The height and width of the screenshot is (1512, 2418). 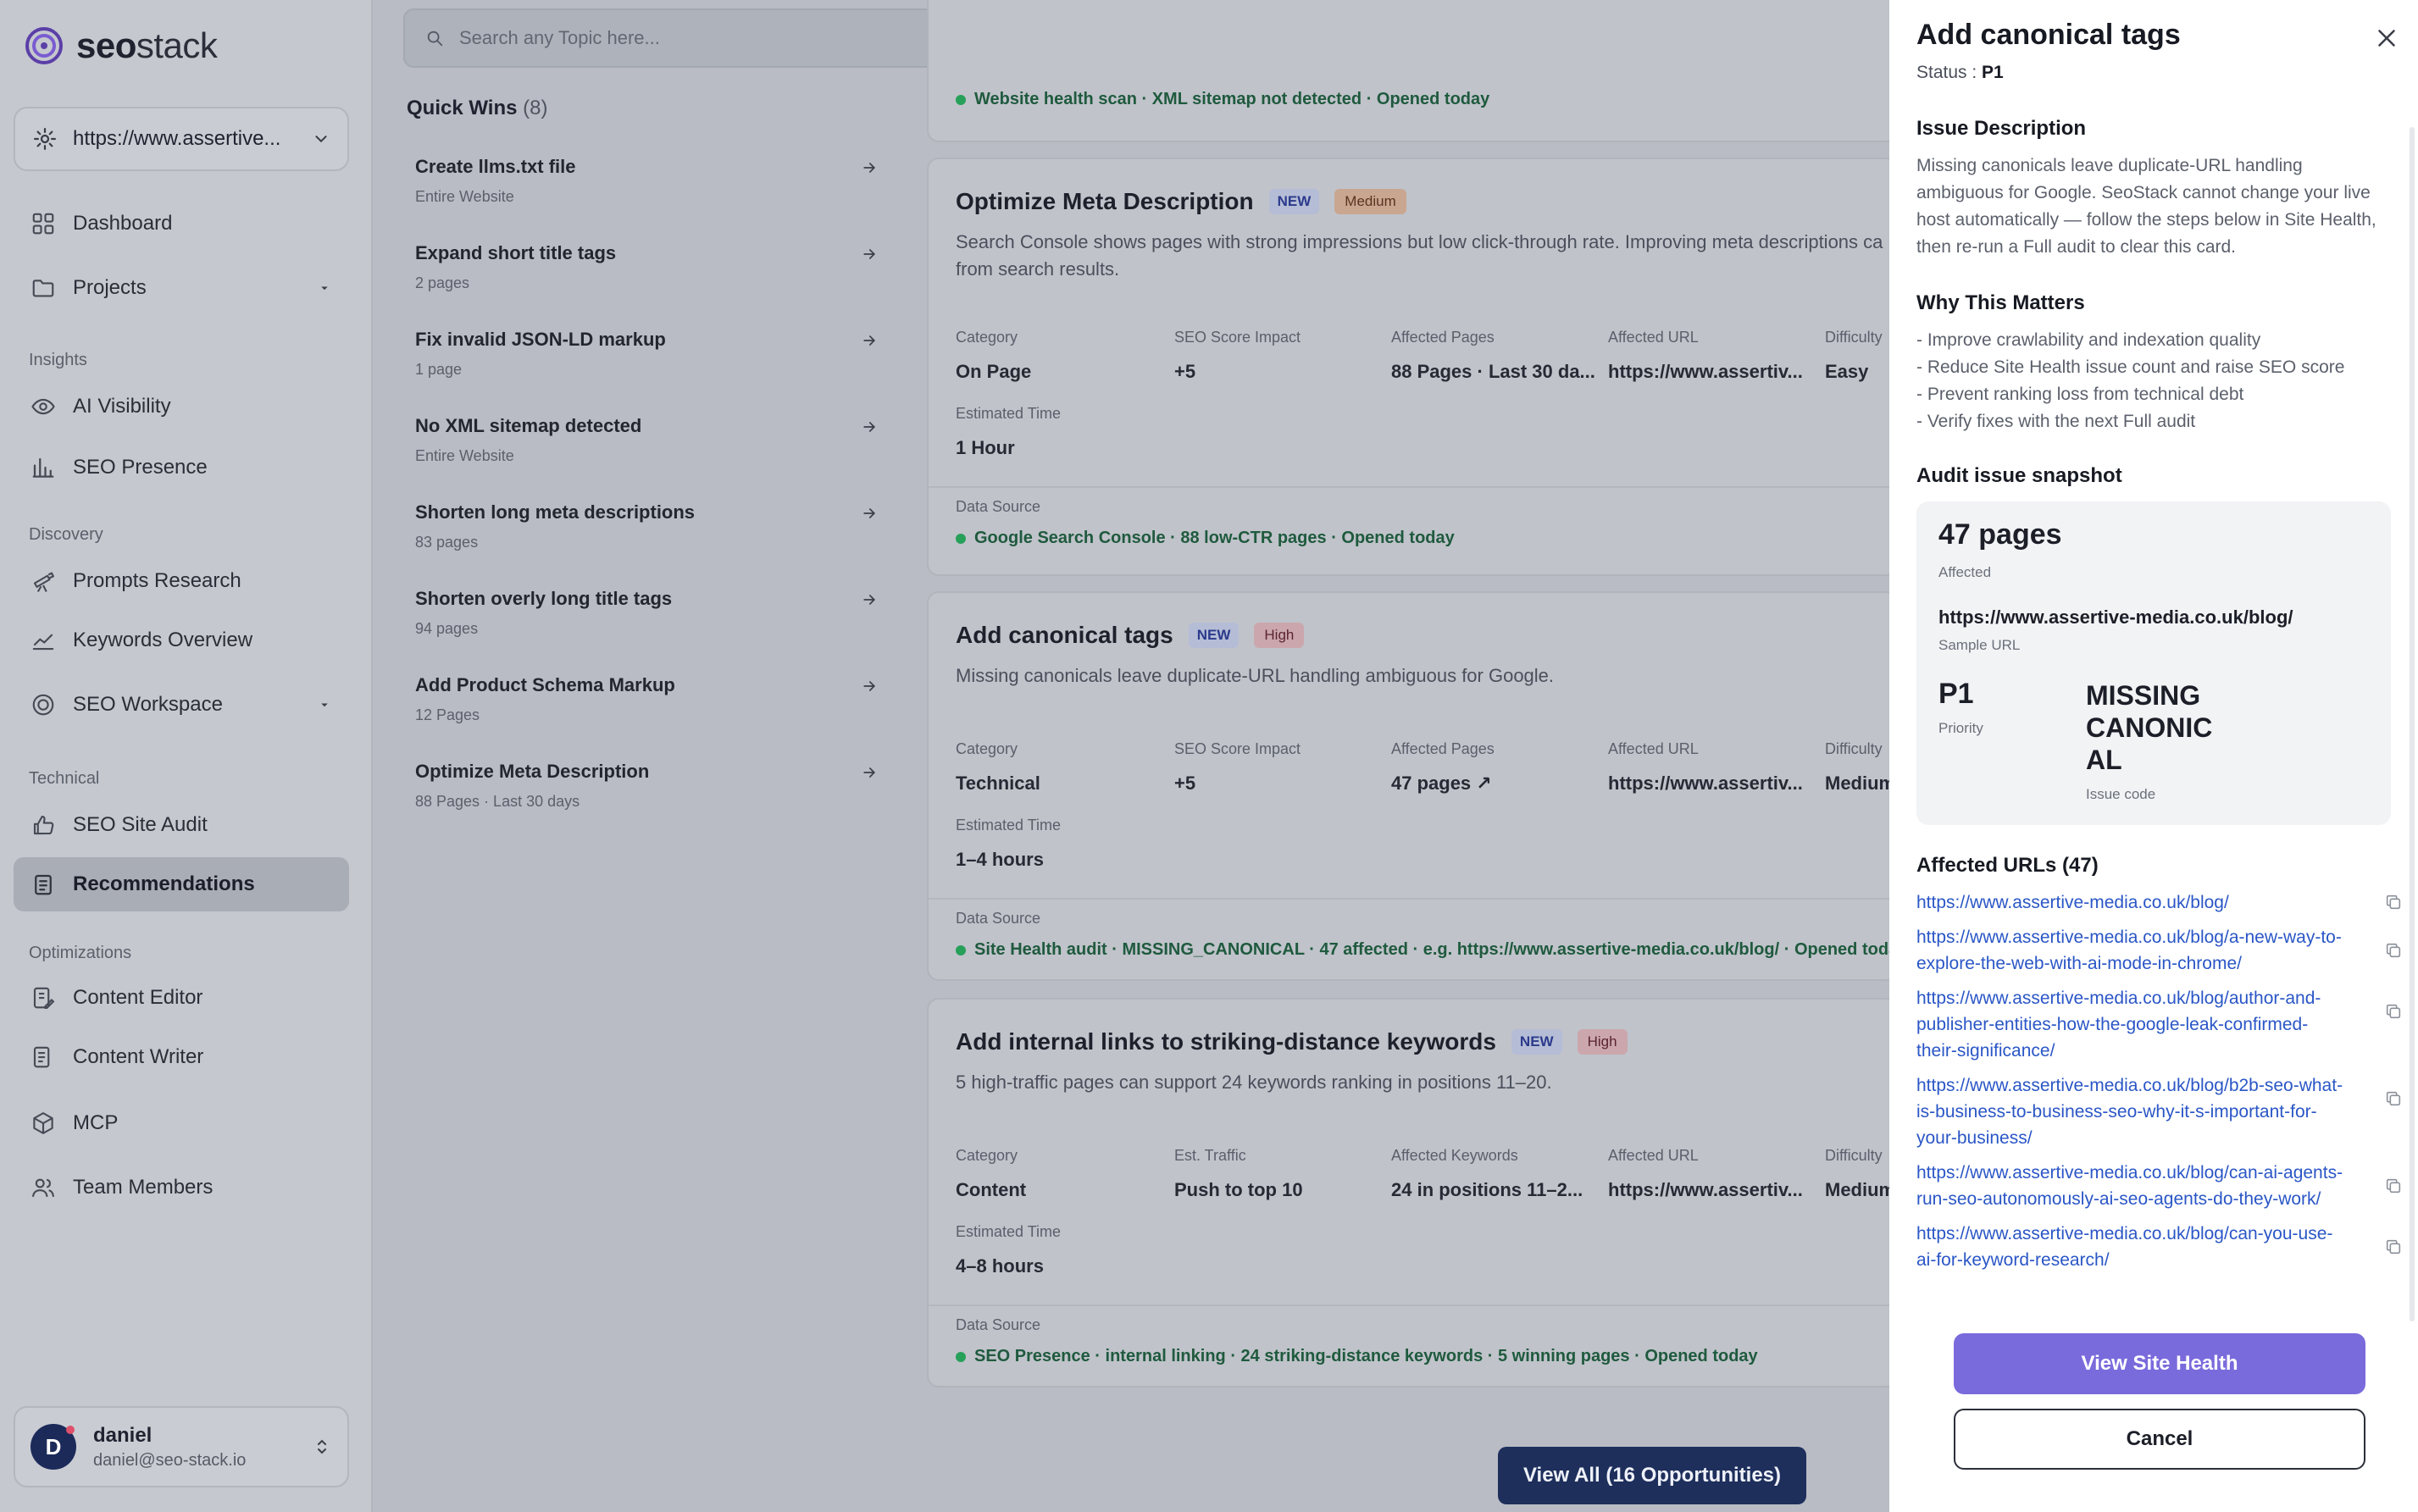 I want to click on quick-win-item: No XML sitemap detected Entire Website, so click(x=648, y=455).